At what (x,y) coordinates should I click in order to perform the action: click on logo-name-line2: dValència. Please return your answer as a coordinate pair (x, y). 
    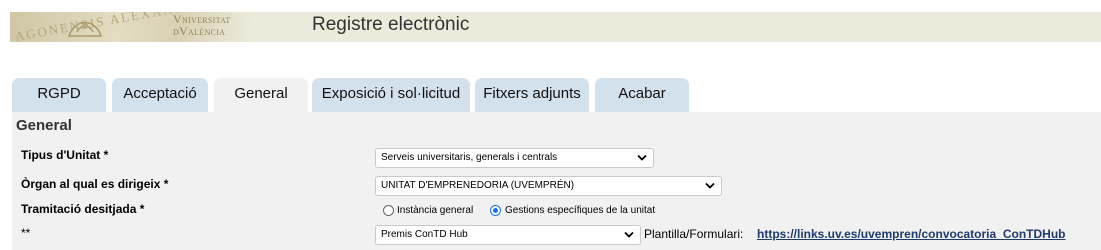
    Looking at the image, I should click on (199, 31).